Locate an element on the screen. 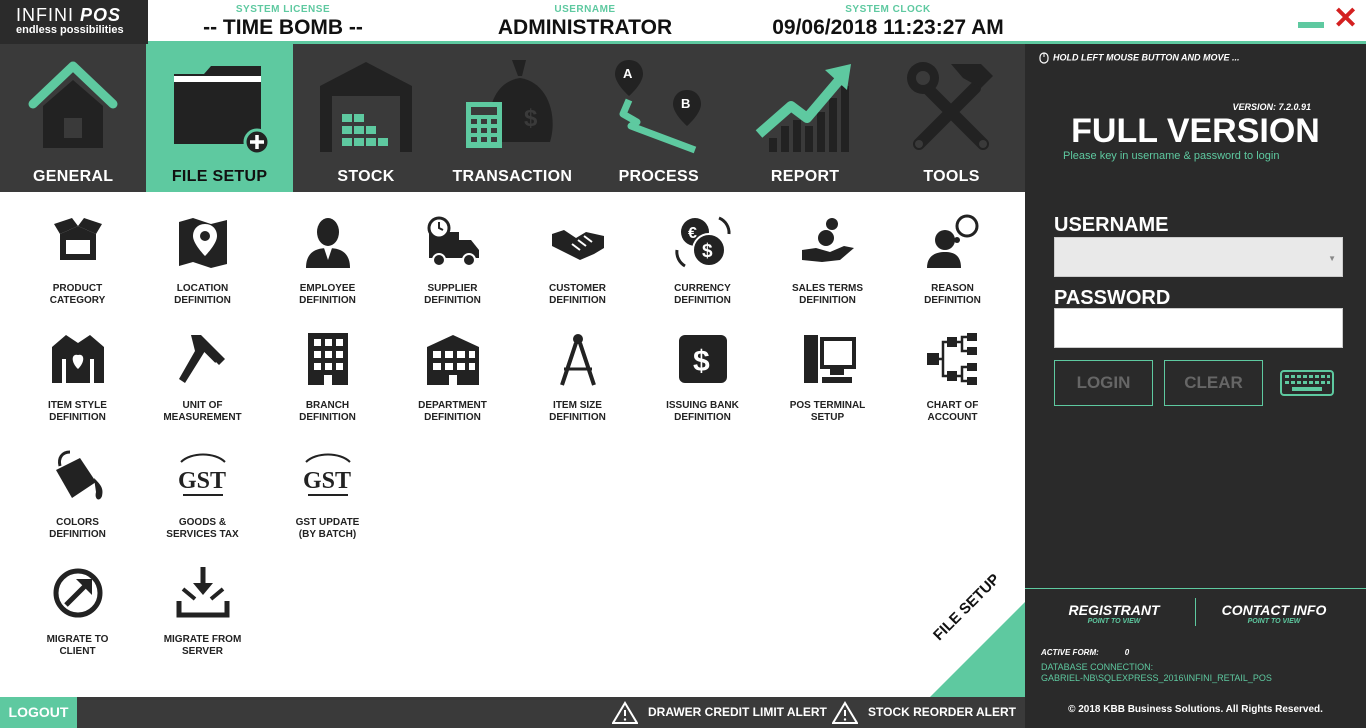 The width and height of the screenshot is (1366, 728). grid-label-line: SERVICES TAX is located at coordinates (202, 534).